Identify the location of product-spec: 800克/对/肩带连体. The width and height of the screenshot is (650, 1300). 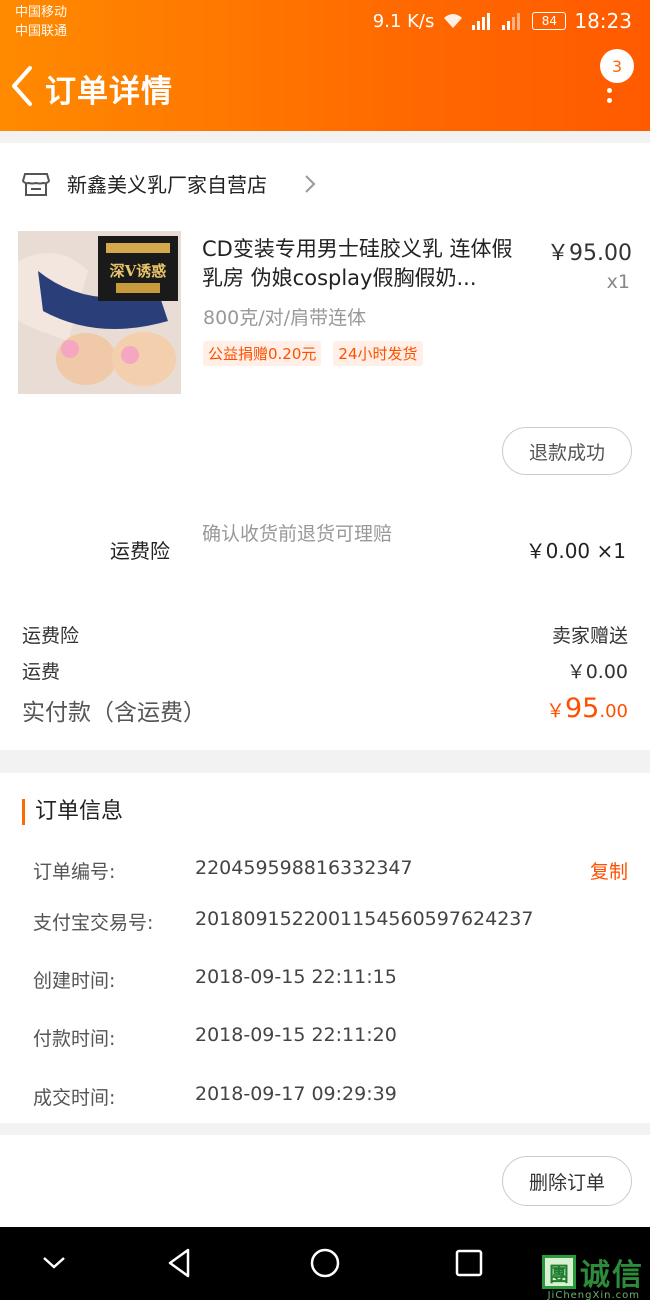
(285, 318).